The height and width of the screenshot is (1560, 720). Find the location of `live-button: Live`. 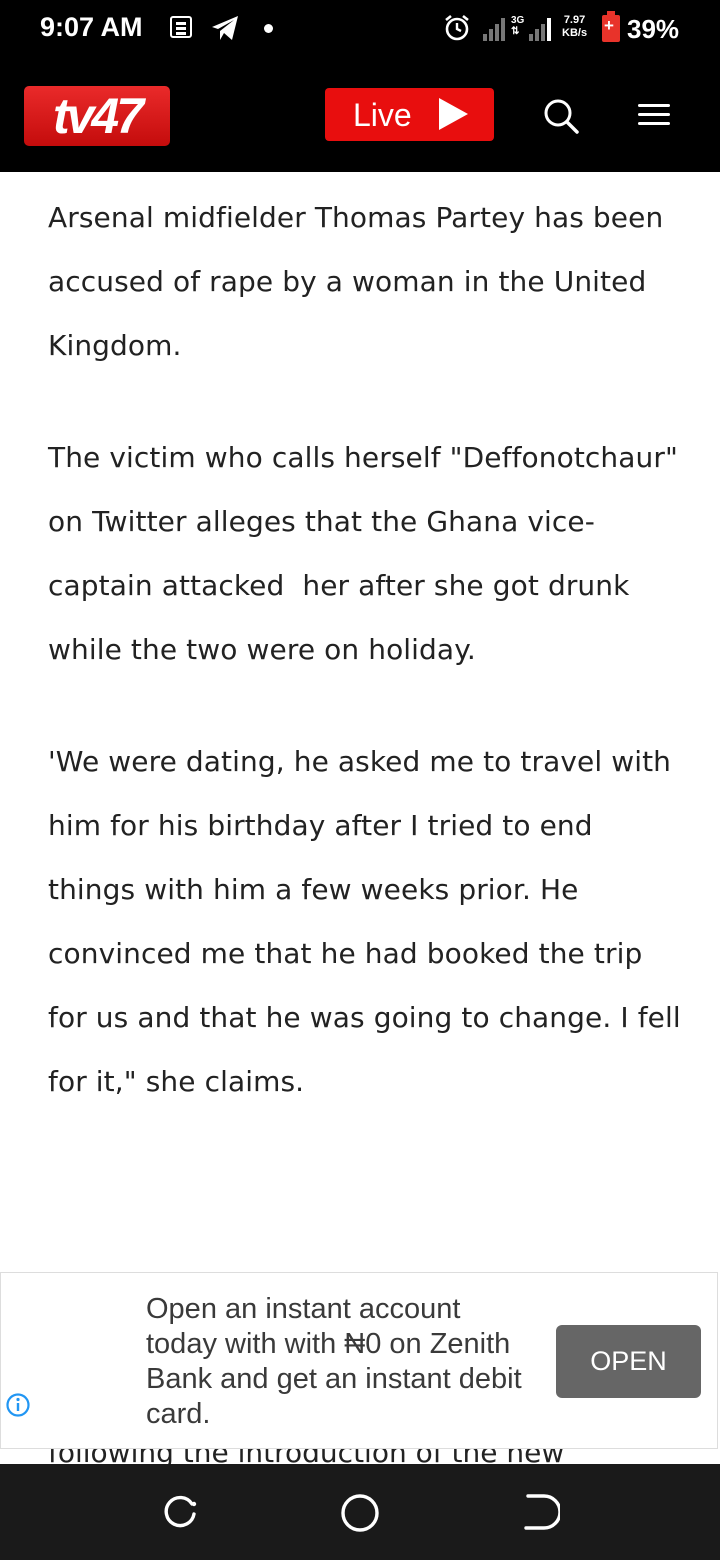

live-button: Live is located at coordinates (409, 114).